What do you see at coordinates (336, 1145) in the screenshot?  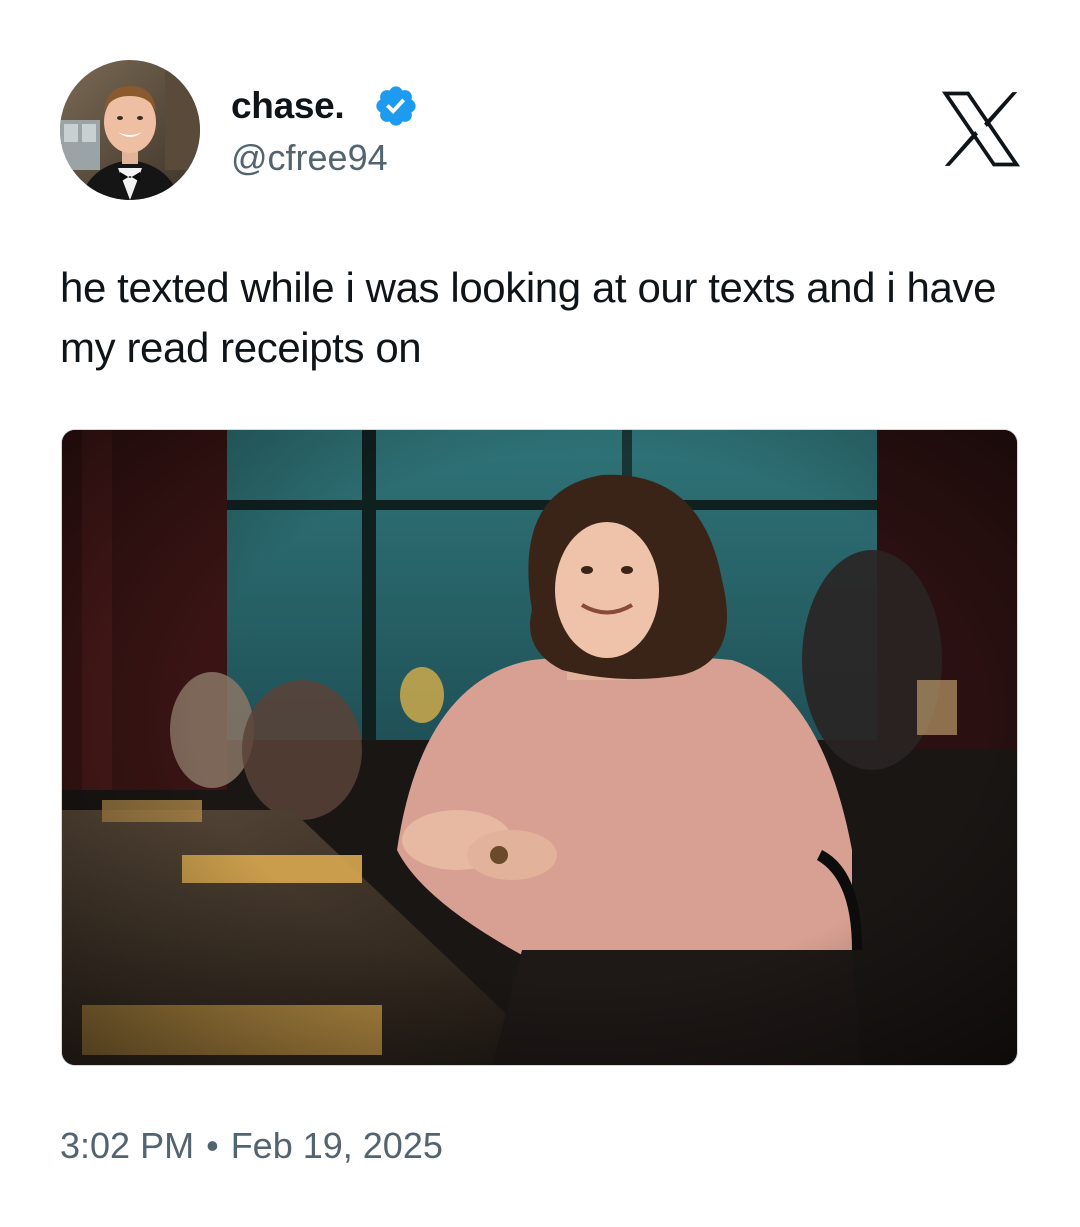 I see `tweet-date: Feb 19, 2025` at bounding box center [336, 1145].